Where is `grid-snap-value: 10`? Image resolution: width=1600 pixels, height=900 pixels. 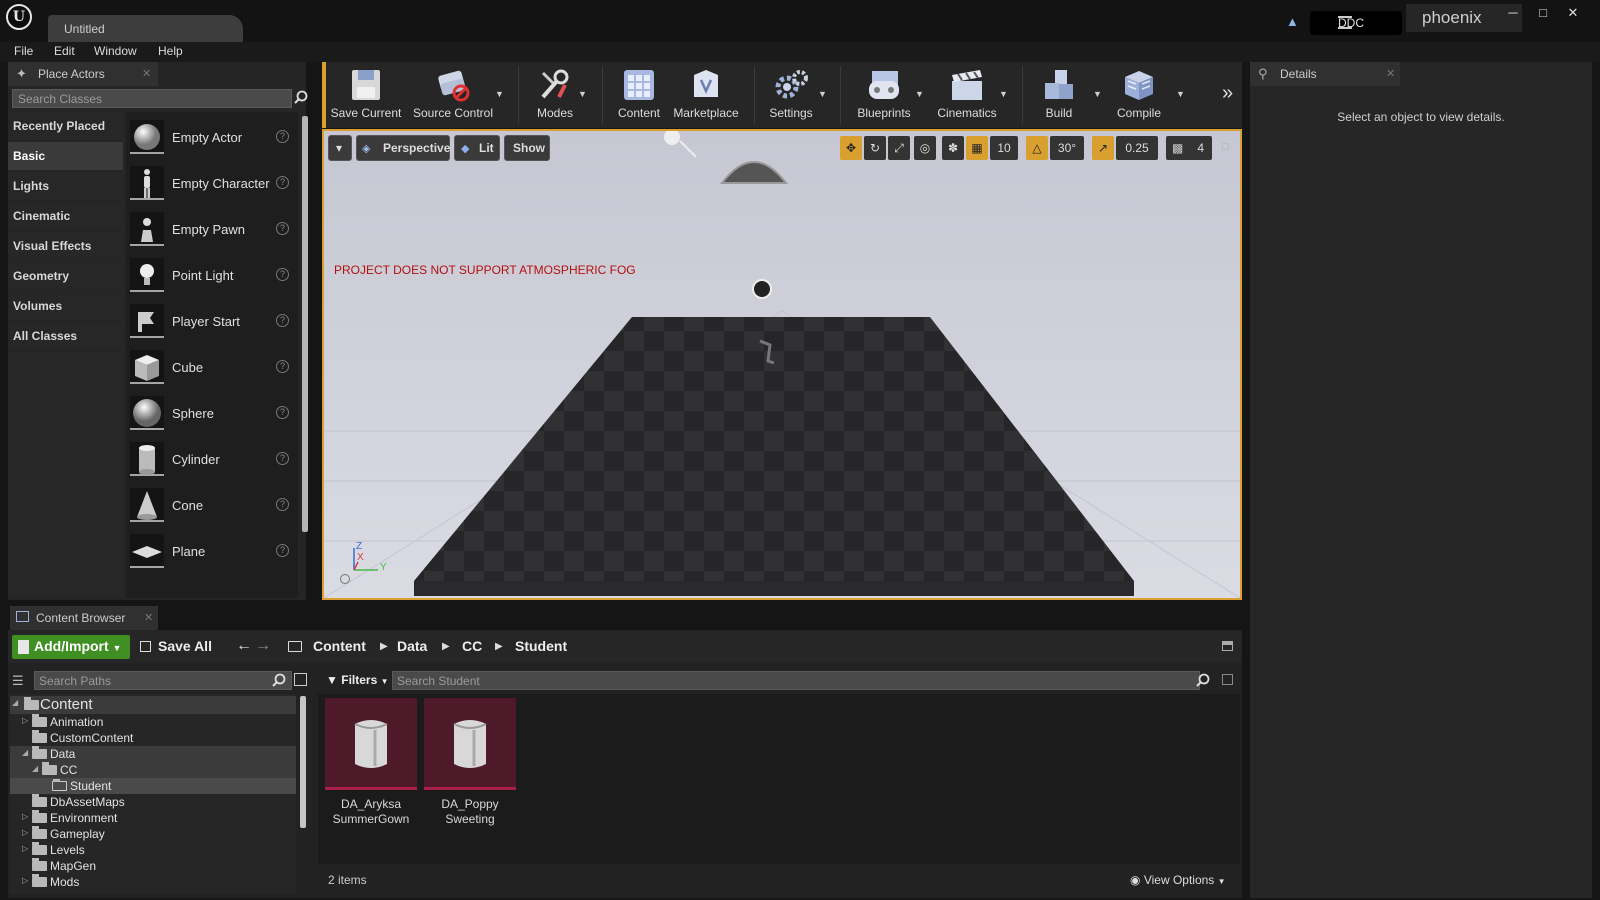
grid-snap-value: 10 is located at coordinates (1004, 148).